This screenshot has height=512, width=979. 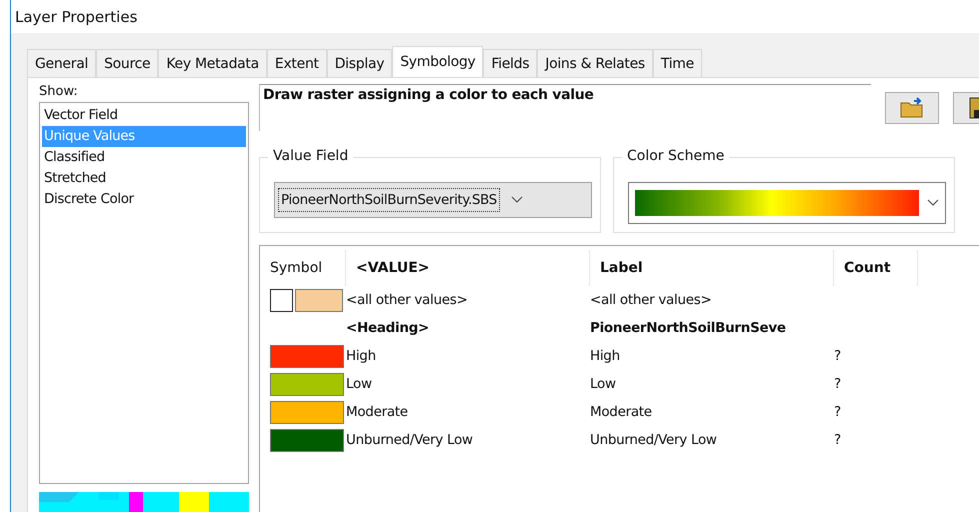 What do you see at coordinates (407, 300) in the screenshot?
I see `value-cell-text: <all other values>` at bounding box center [407, 300].